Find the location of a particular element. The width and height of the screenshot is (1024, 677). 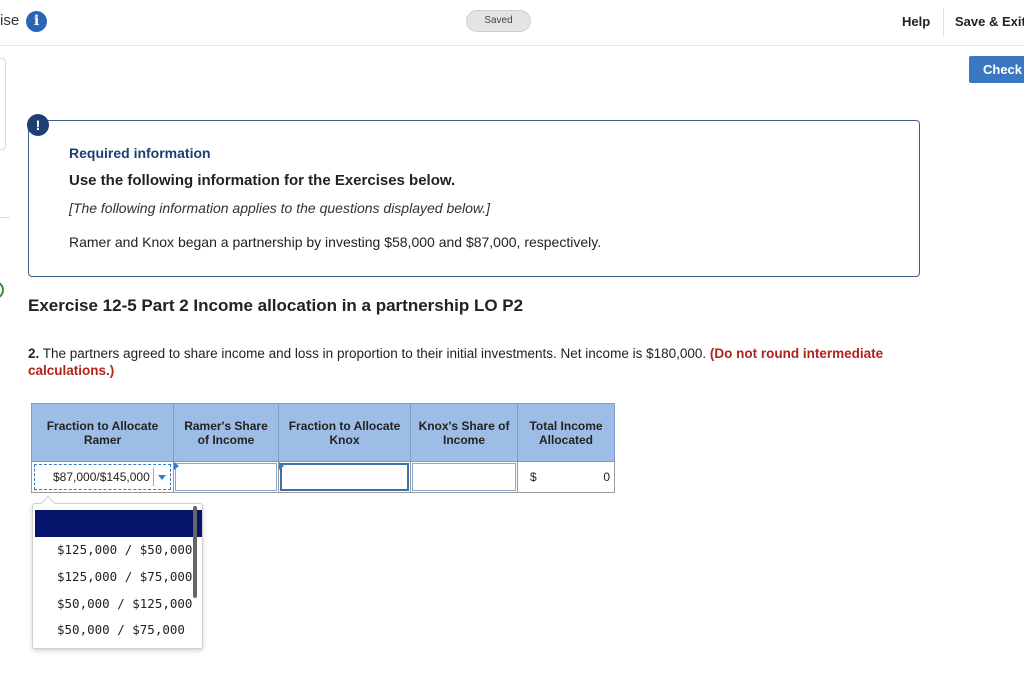

dropdown-option: $125,000 / $50,000 is located at coordinates (124, 549).